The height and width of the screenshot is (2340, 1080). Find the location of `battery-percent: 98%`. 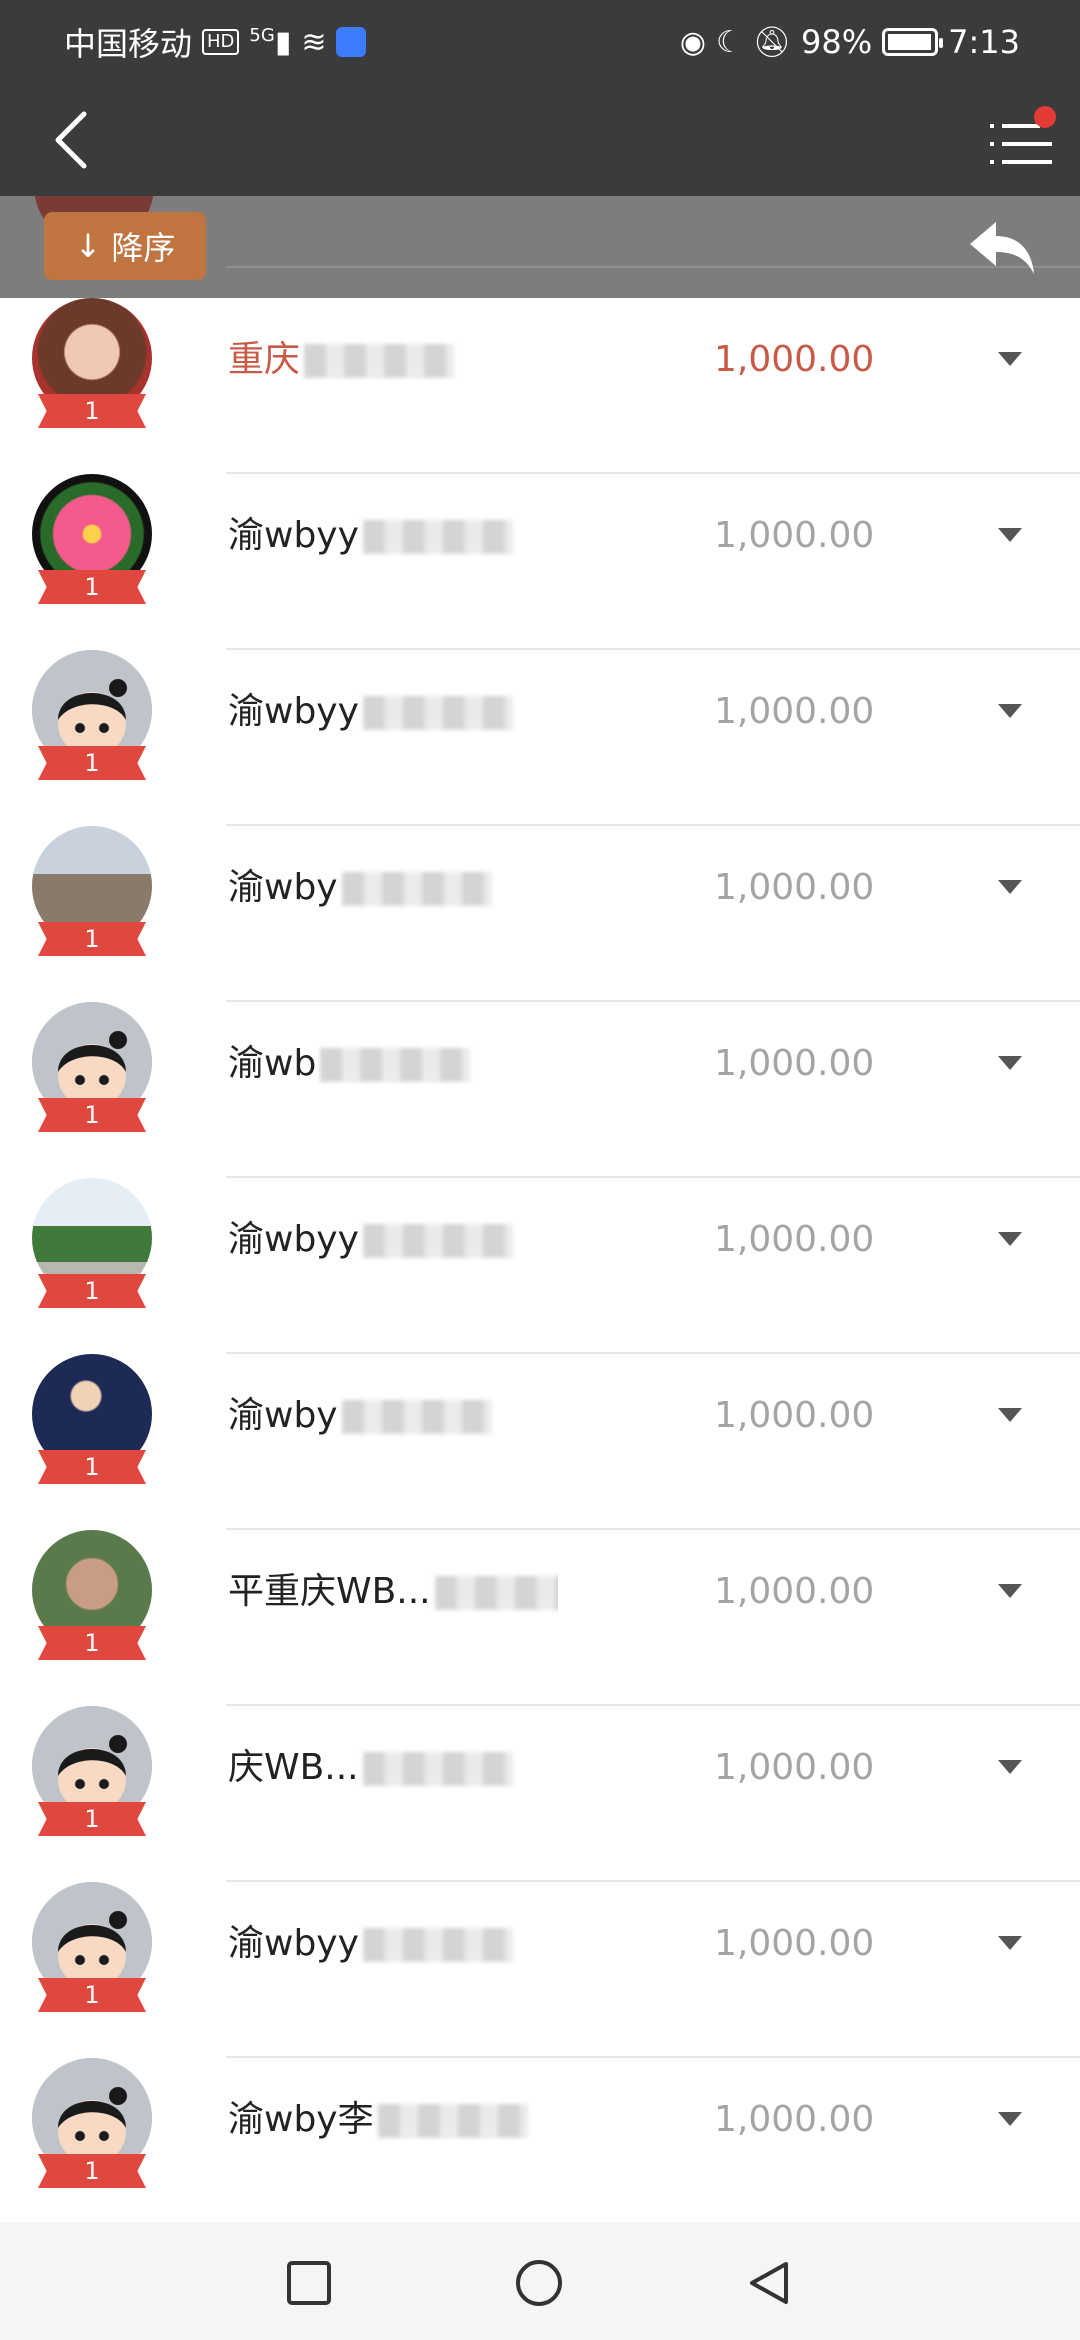

battery-percent: 98% is located at coordinates (837, 42).